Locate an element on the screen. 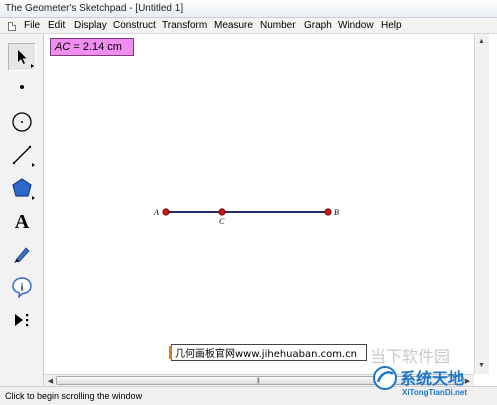 The image size is (497, 405). menu-measure: Measure is located at coordinates (233, 25).